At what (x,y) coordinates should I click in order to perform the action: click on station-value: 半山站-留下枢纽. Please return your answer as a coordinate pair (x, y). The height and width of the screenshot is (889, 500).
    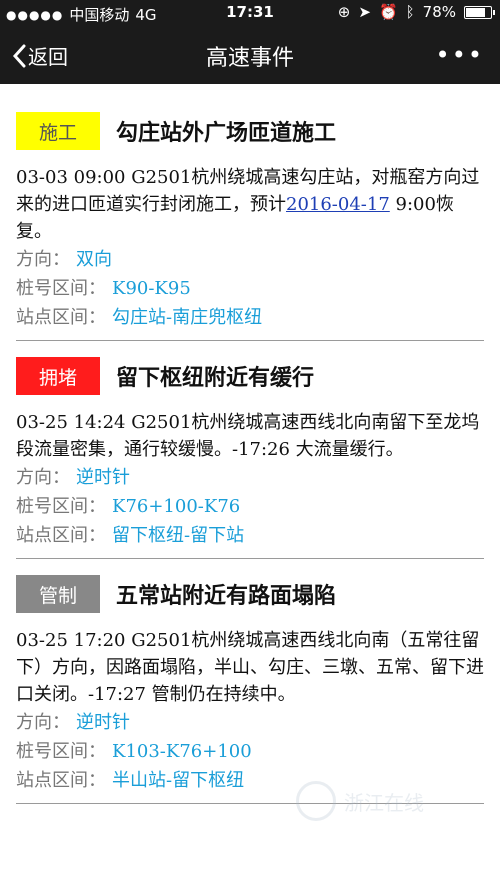
    Looking at the image, I should click on (178, 780).